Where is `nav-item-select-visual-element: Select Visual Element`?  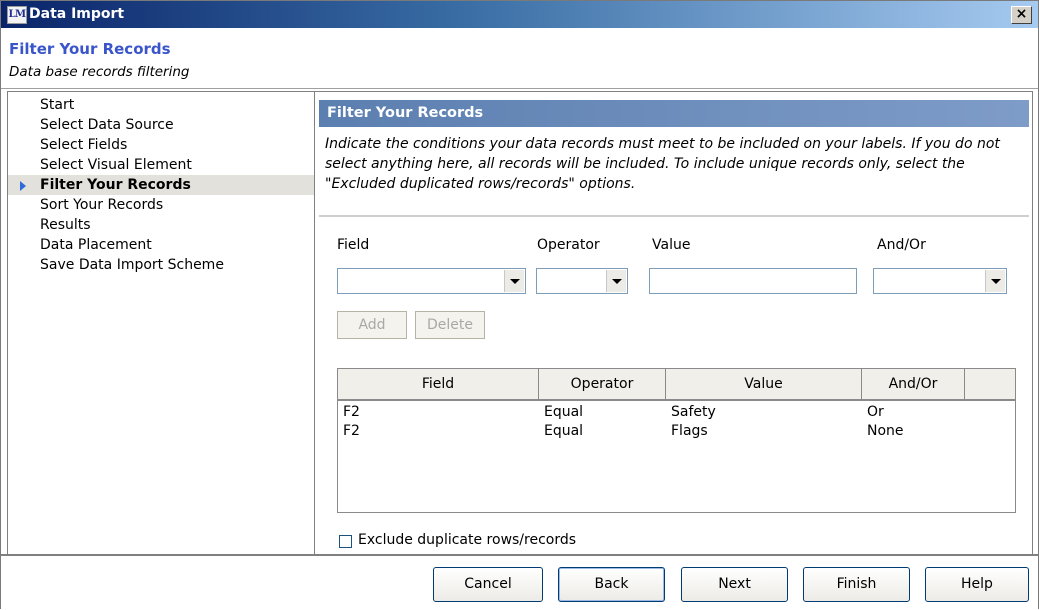 nav-item-select-visual-element: Select Visual Element is located at coordinates (161, 165).